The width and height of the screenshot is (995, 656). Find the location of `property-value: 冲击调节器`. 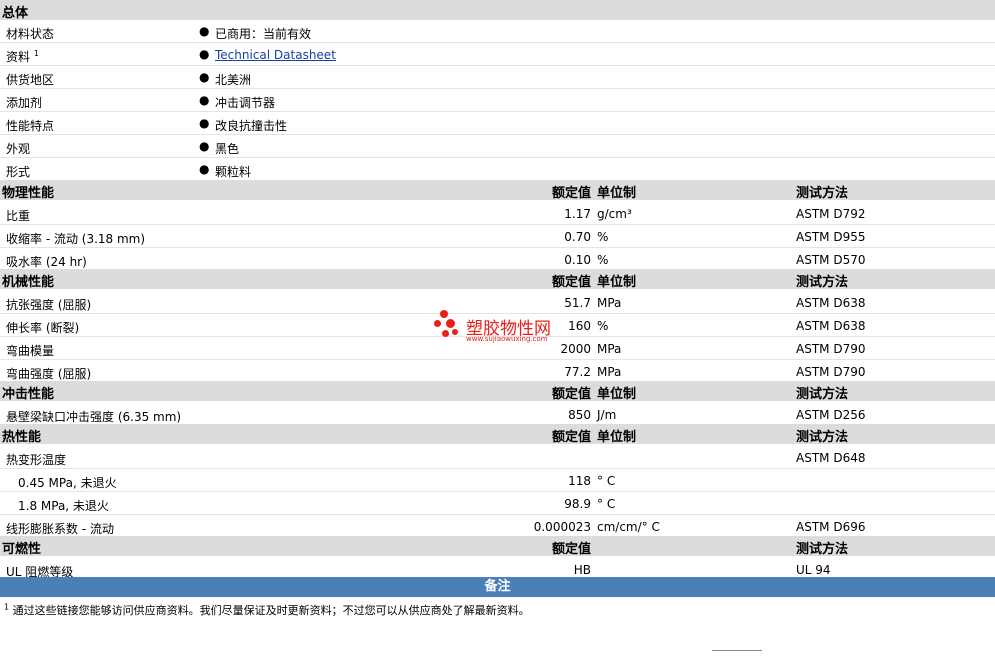

property-value: 冲击调节器 is located at coordinates (245, 103).